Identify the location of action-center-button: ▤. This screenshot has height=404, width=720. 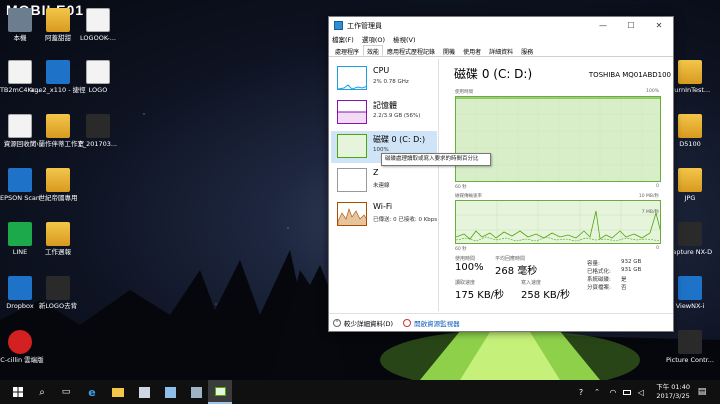
(702, 392).